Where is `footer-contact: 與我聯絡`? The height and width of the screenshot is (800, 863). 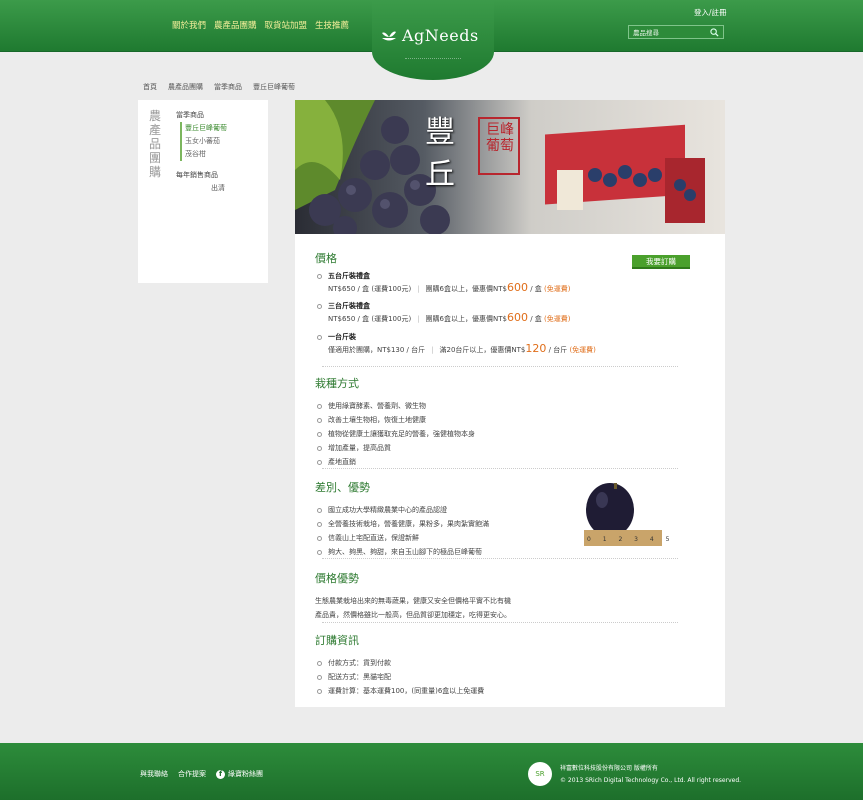
footer-contact: 與我聯絡 is located at coordinates (154, 774).